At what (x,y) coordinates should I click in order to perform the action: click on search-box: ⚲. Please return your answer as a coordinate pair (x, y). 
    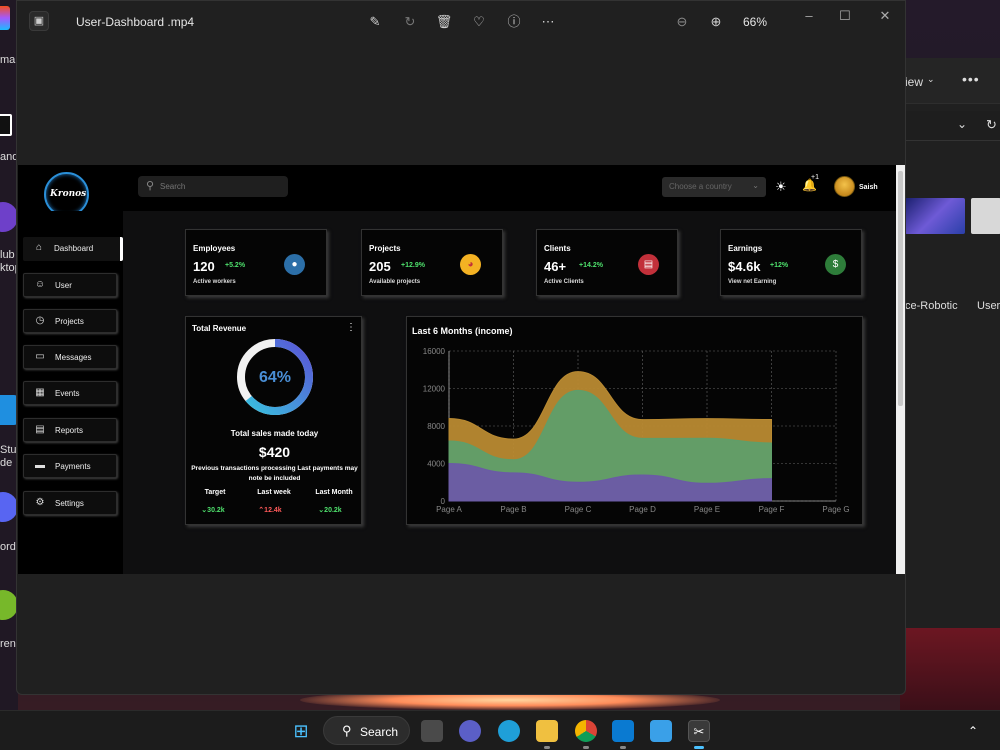
    Looking at the image, I should click on (213, 186).